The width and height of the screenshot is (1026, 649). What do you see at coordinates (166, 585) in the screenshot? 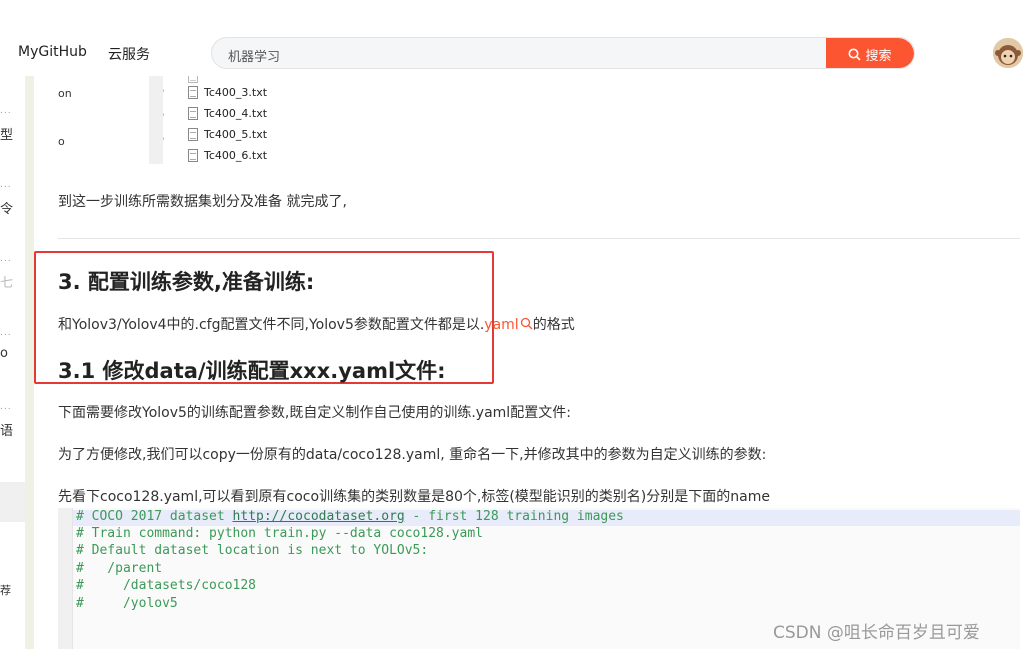
I see `code-line: # /datasets/coco128` at bounding box center [166, 585].